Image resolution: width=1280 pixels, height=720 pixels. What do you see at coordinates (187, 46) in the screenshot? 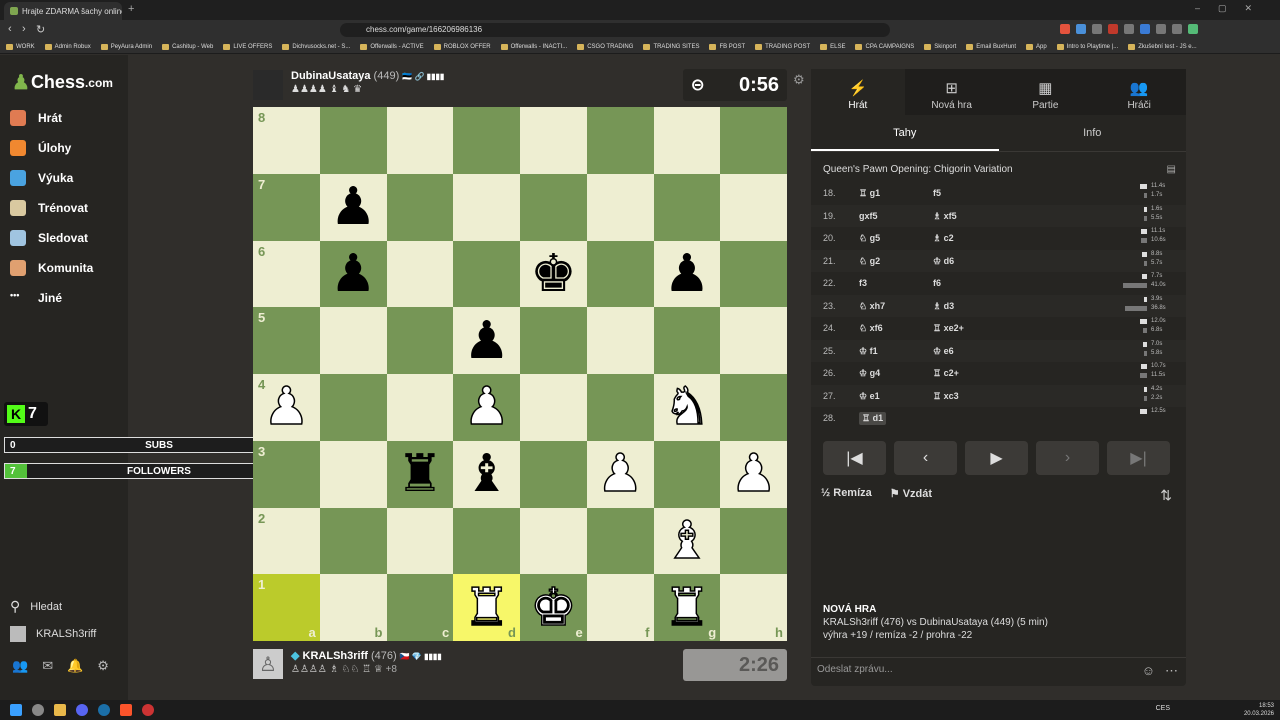
I see `bookmark-item: Cashitup - Web` at bounding box center [187, 46].